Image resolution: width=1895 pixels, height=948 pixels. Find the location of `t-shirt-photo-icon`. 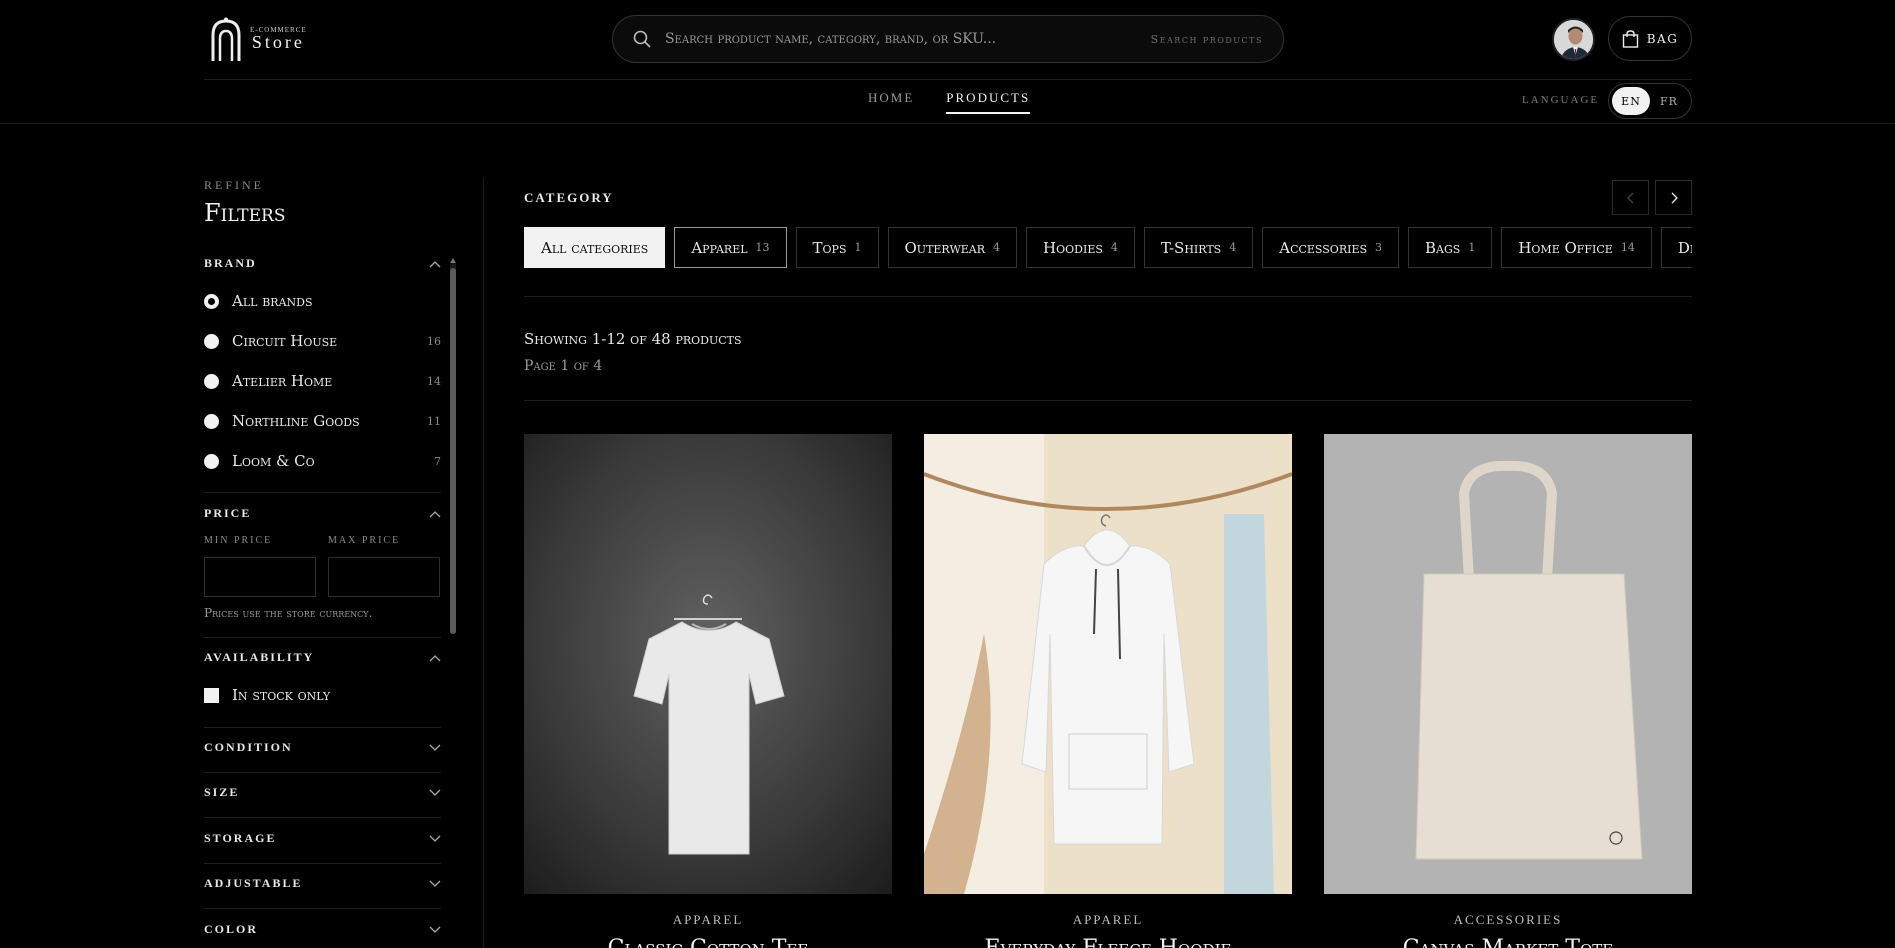

t-shirt-photo-icon is located at coordinates (708, 664).